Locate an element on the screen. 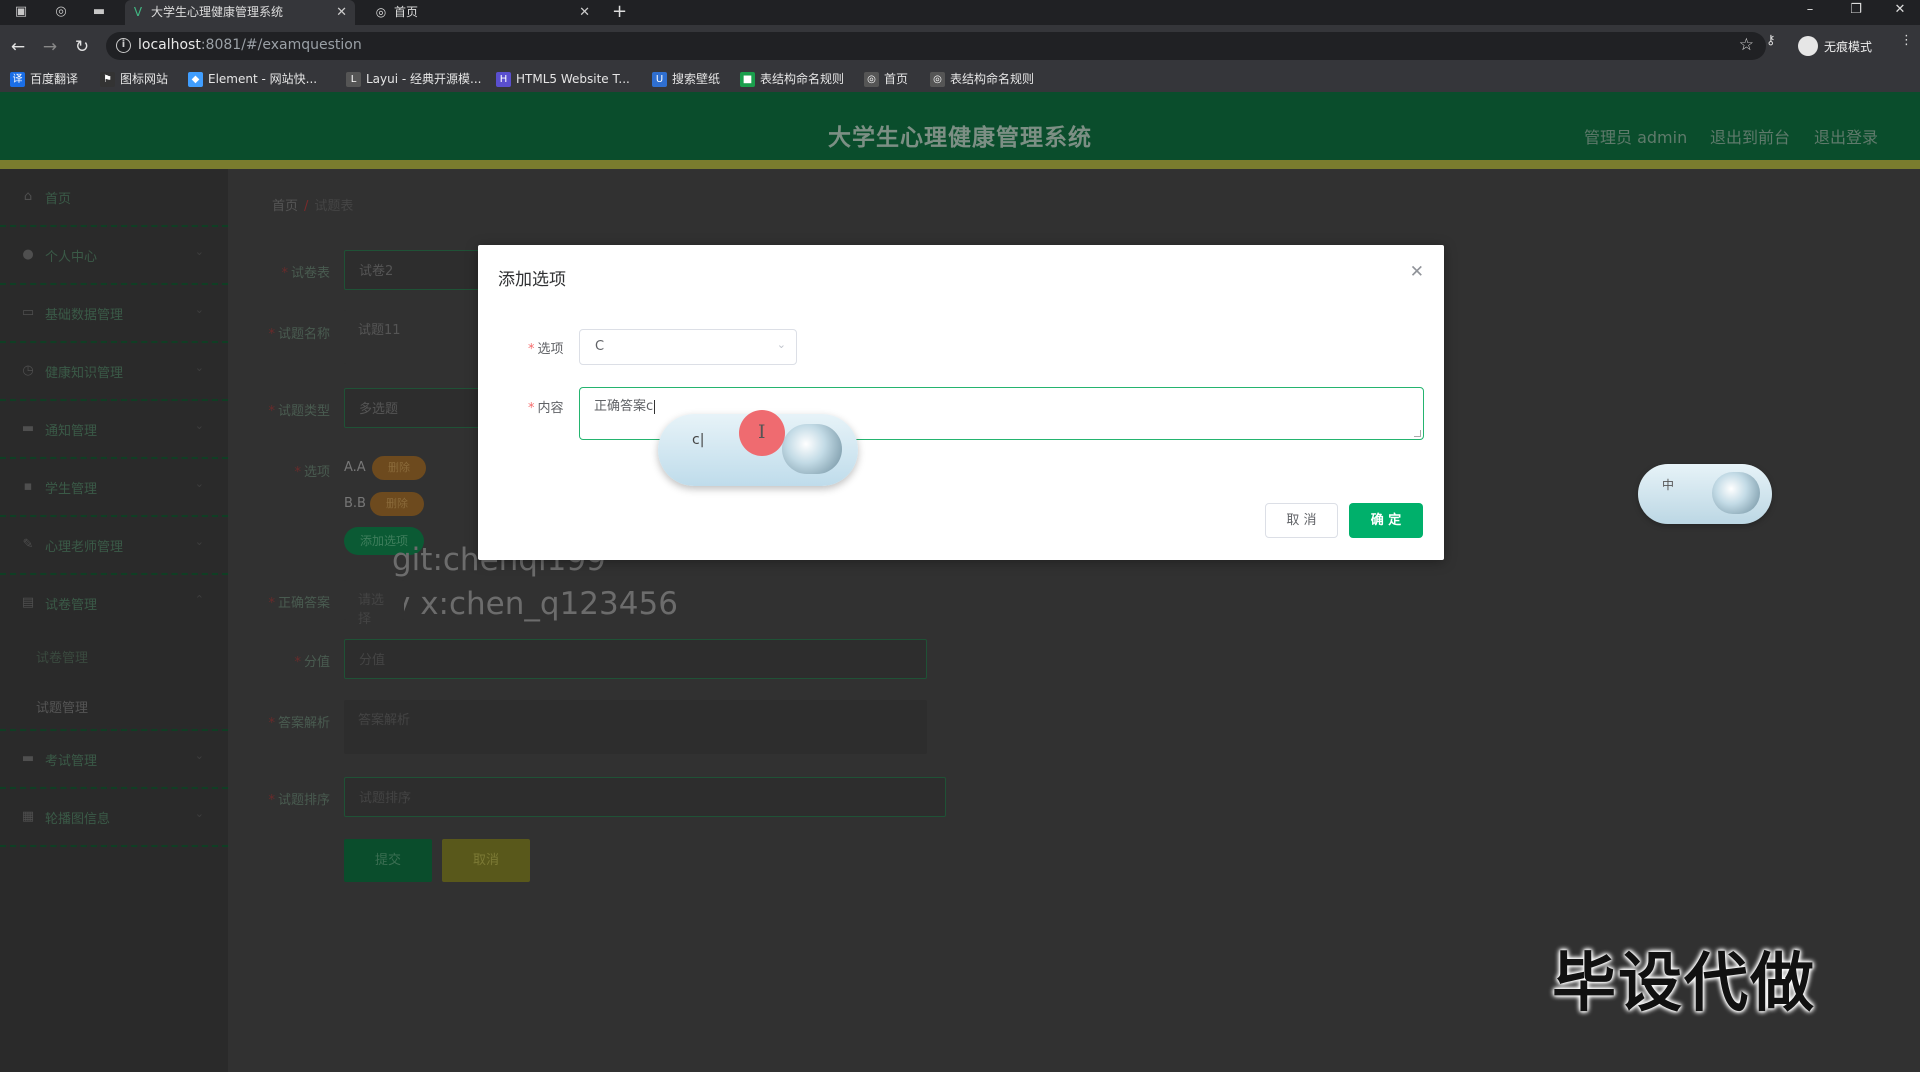 The height and width of the screenshot is (1072, 1920). minimize-icon: – is located at coordinates (1810, 12).